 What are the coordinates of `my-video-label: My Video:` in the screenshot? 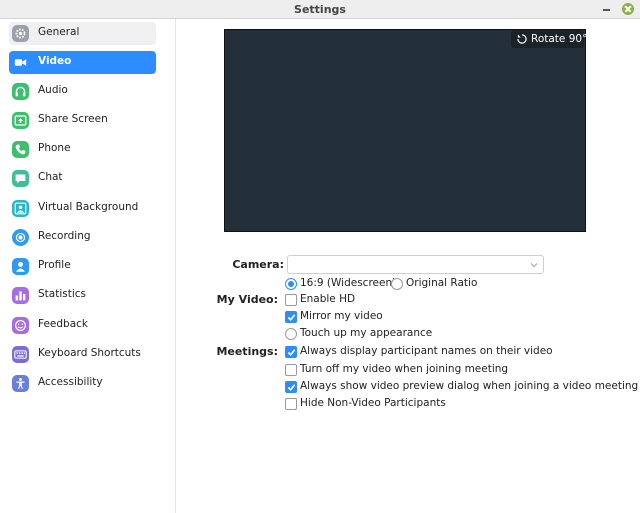 It's located at (247, 299).